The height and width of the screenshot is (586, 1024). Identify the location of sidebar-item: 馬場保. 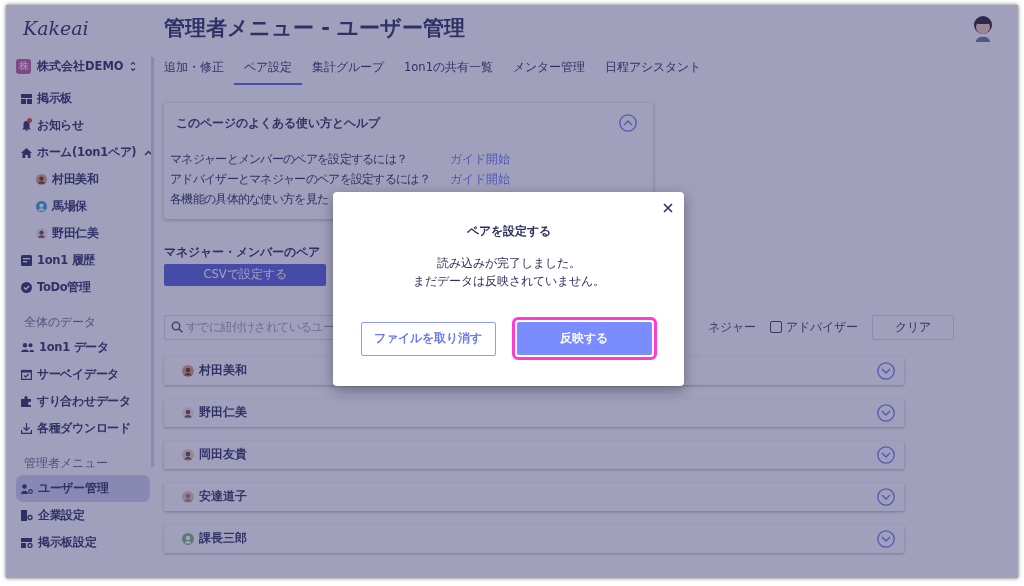
(83, 206).